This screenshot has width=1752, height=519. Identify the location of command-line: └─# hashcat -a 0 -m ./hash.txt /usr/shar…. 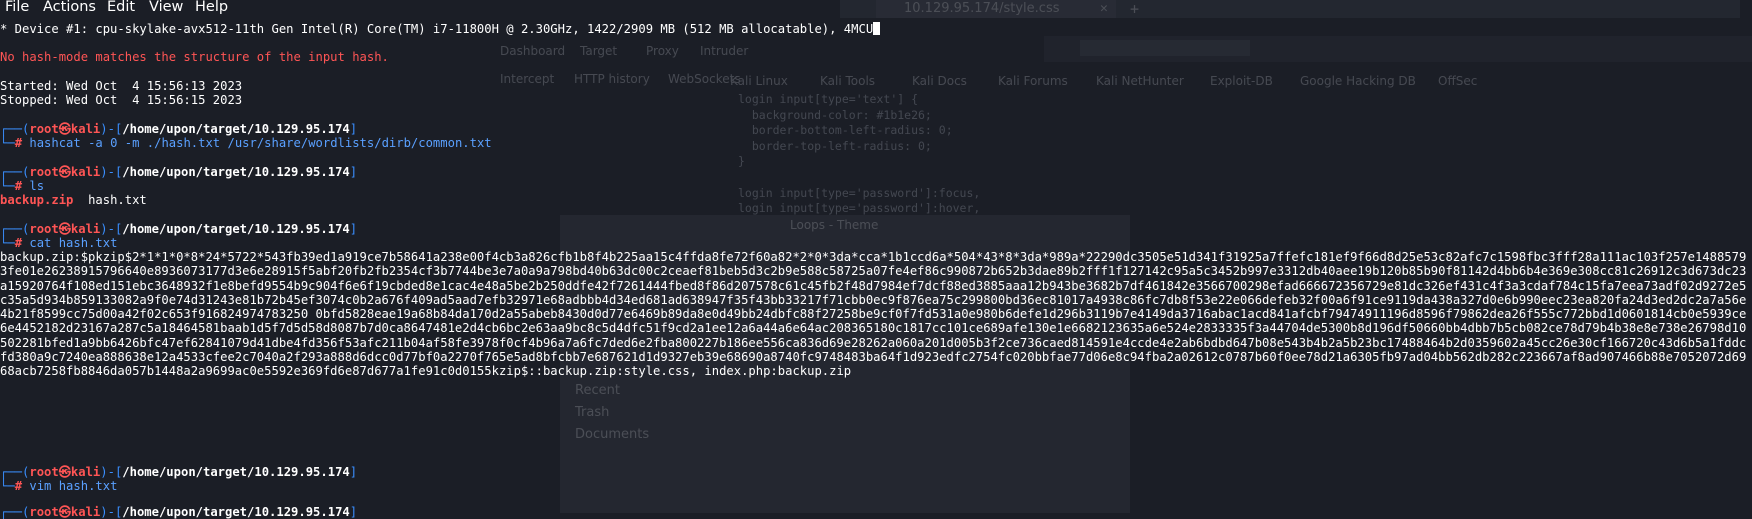
(246, 143).